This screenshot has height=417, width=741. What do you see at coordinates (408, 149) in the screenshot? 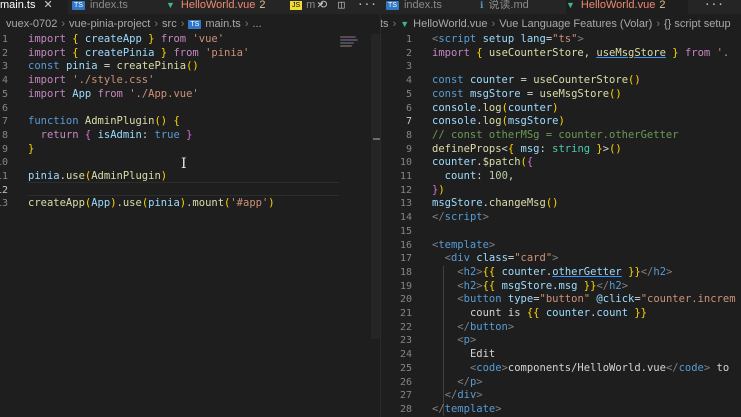
I see `line-number: 9` at bounding box center [408, 149].